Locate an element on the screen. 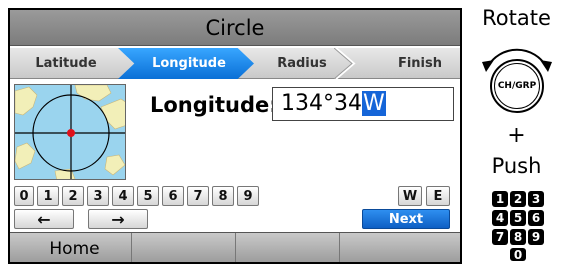  step-radius: Radius is located at coordinates (302, 63).